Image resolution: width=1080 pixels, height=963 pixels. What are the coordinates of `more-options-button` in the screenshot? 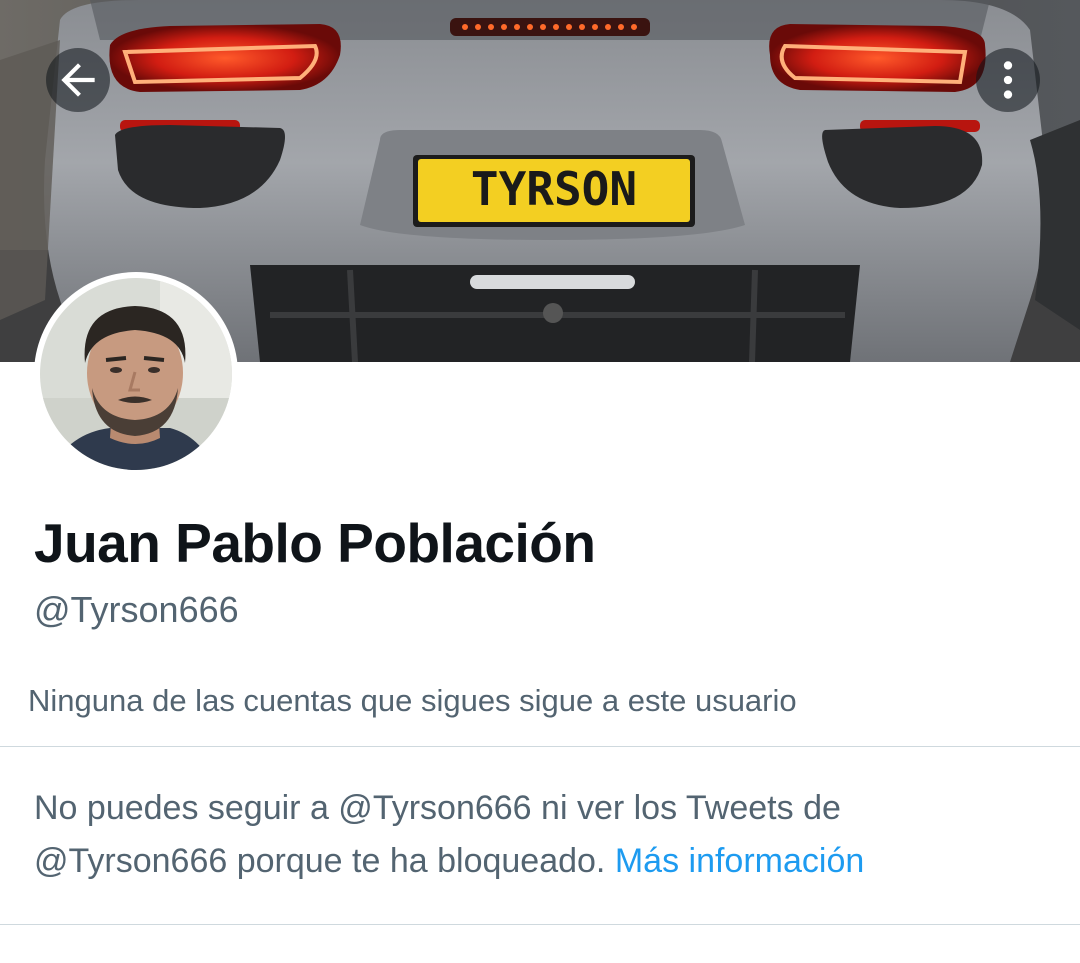 It's located at (1008, 80).